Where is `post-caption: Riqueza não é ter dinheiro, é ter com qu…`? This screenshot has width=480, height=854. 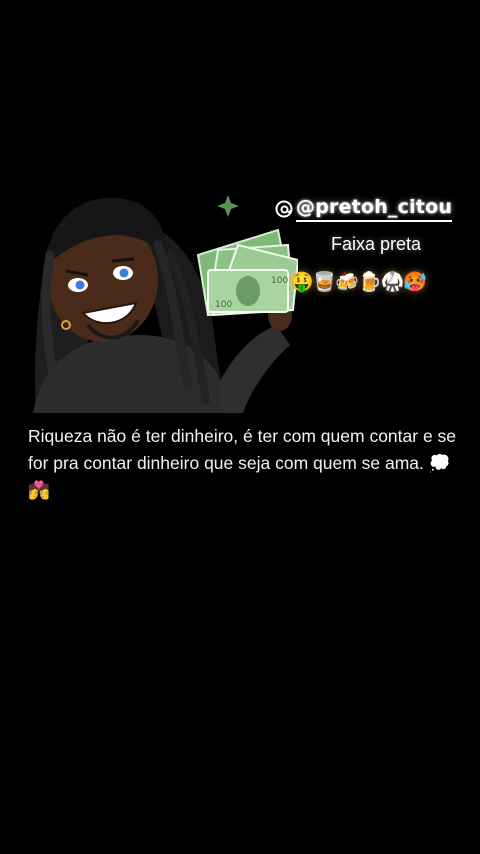 post-caption: Riqueza não é ter dinheiro, é ter com qu… is located at coordinates (242, 463).